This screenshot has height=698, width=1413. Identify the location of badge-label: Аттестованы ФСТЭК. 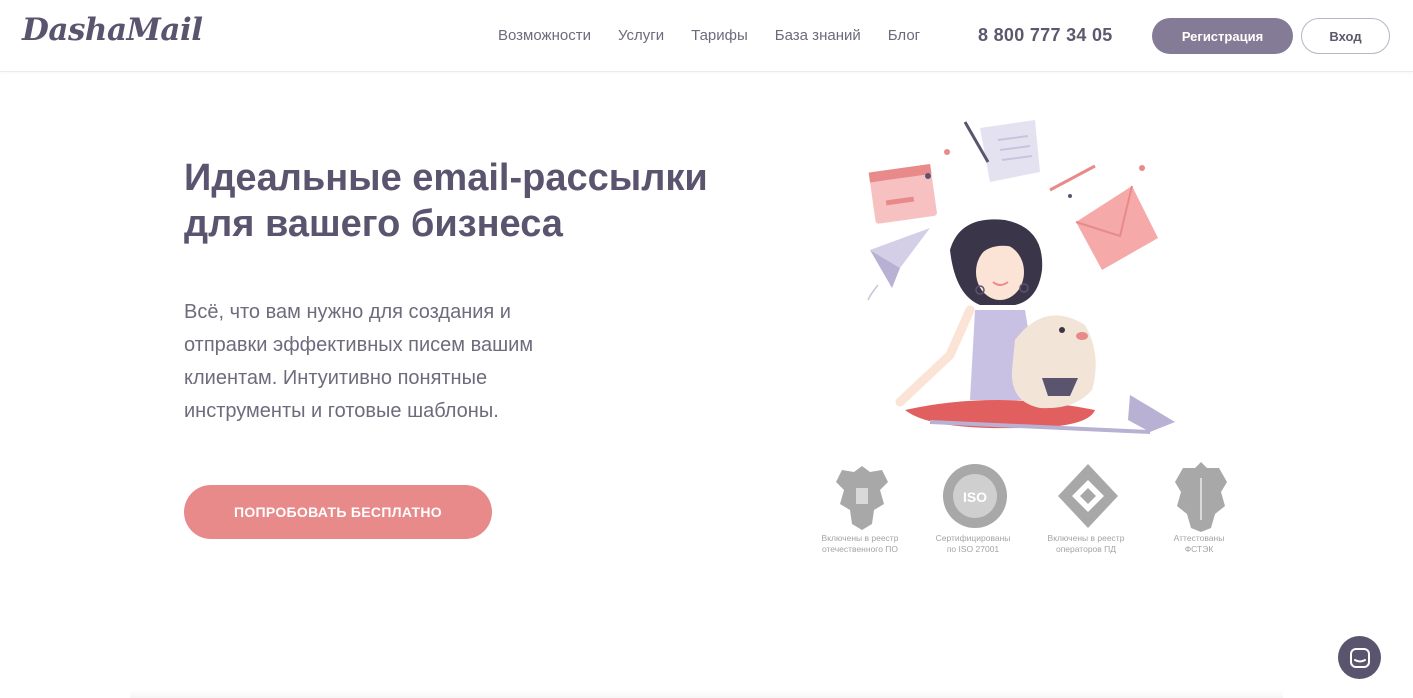
(1199, 544).